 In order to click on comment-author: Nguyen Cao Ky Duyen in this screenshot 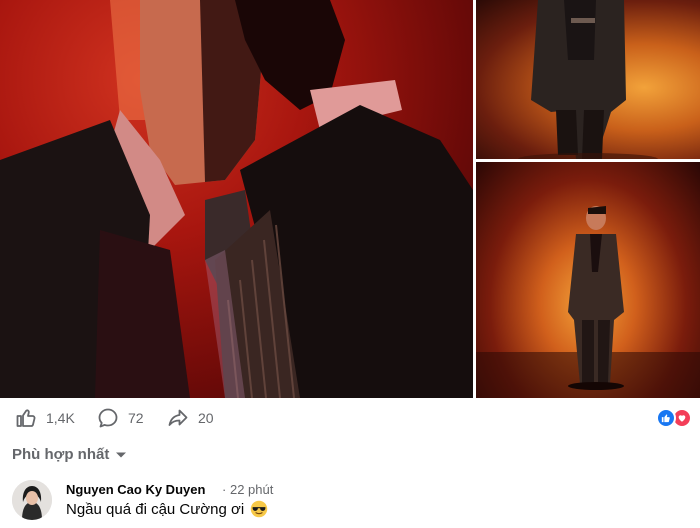, I will do `click(135, 489)`.